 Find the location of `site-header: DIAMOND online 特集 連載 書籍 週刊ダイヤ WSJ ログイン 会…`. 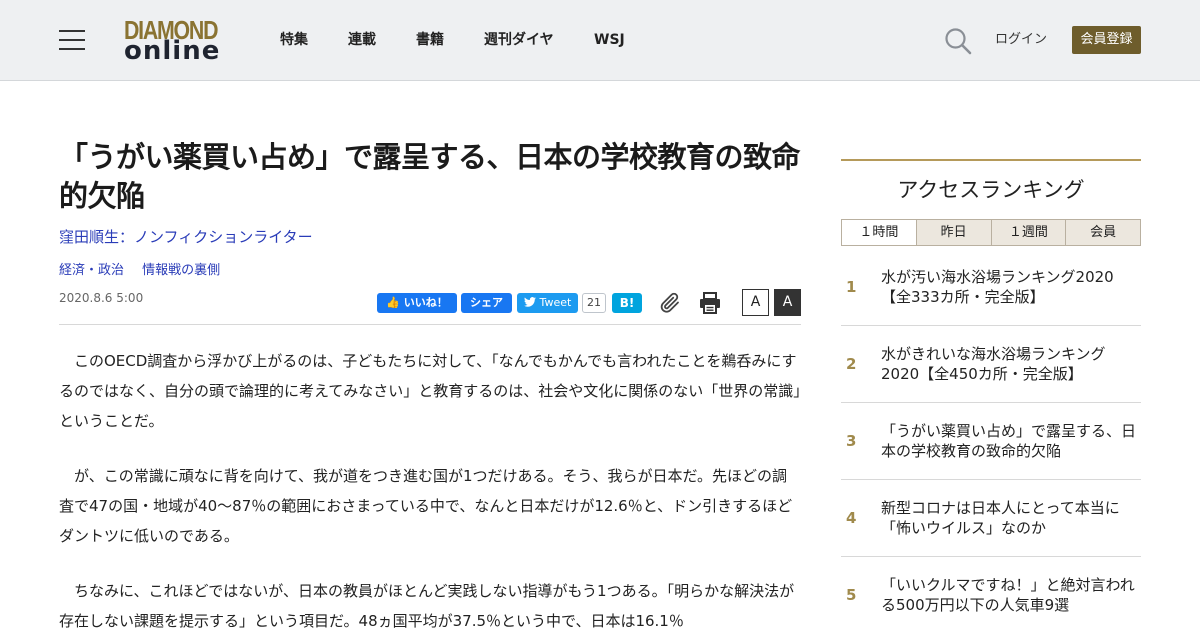

site-header: DIAMOND online 特集 連載 書籍 週刊ダイヤ WSJ ログイン 会… is located at coordinates (600, 40).